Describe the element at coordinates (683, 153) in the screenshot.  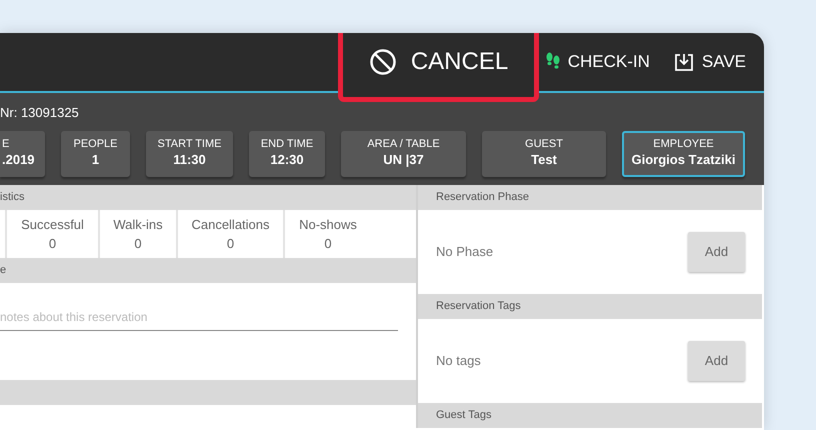
I see `field-tile: EMPLOYEE Giorgios Tzatziki` at that location.